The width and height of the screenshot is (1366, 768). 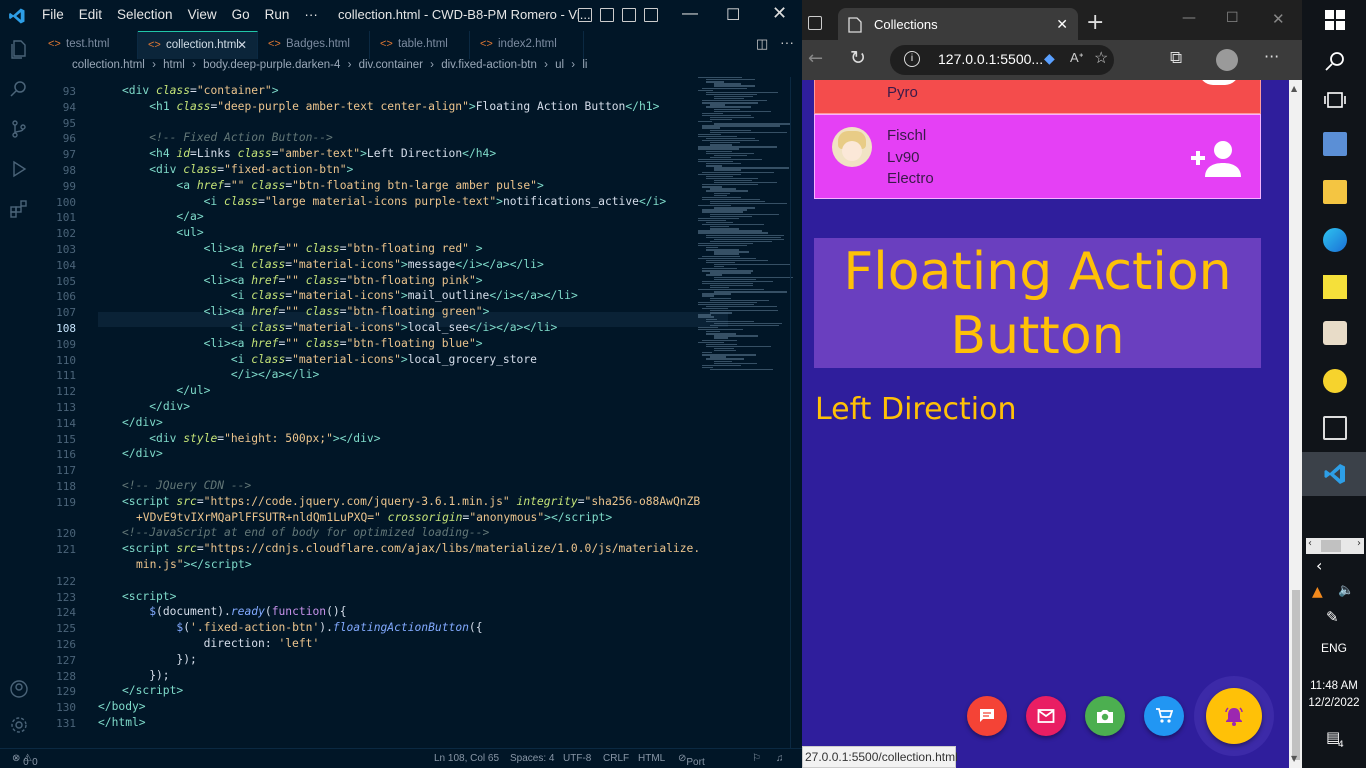 What do you see at coordinates (1049, 58) in the screenshot?
I see `tag-icon: ◆` at bounding box center [1049, 58].